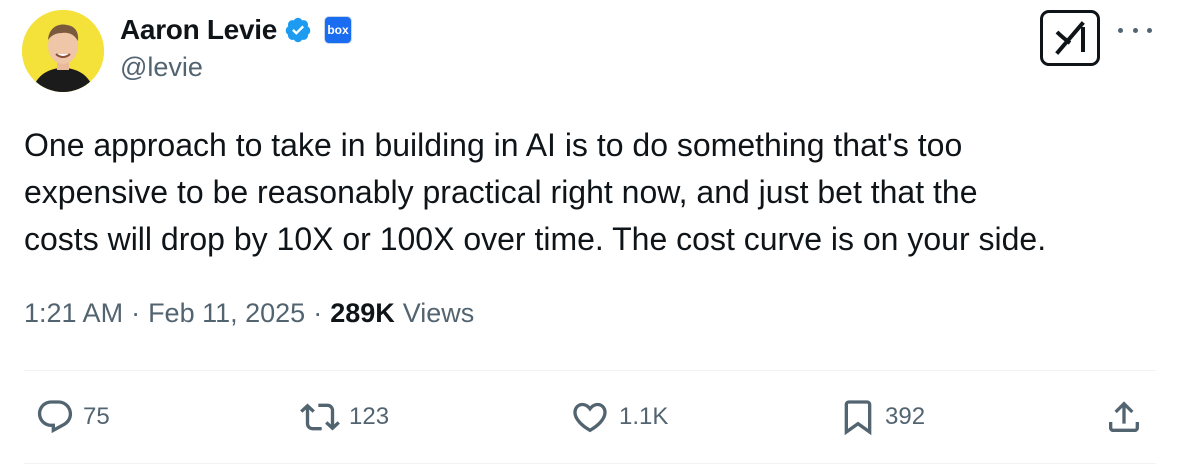 Image resolution: width=1186 pixels, height=474 pixels. What do you see at coordinates (590, 417) in the screenshot?
I see `heart-icon` at bounding box center [590, 417].